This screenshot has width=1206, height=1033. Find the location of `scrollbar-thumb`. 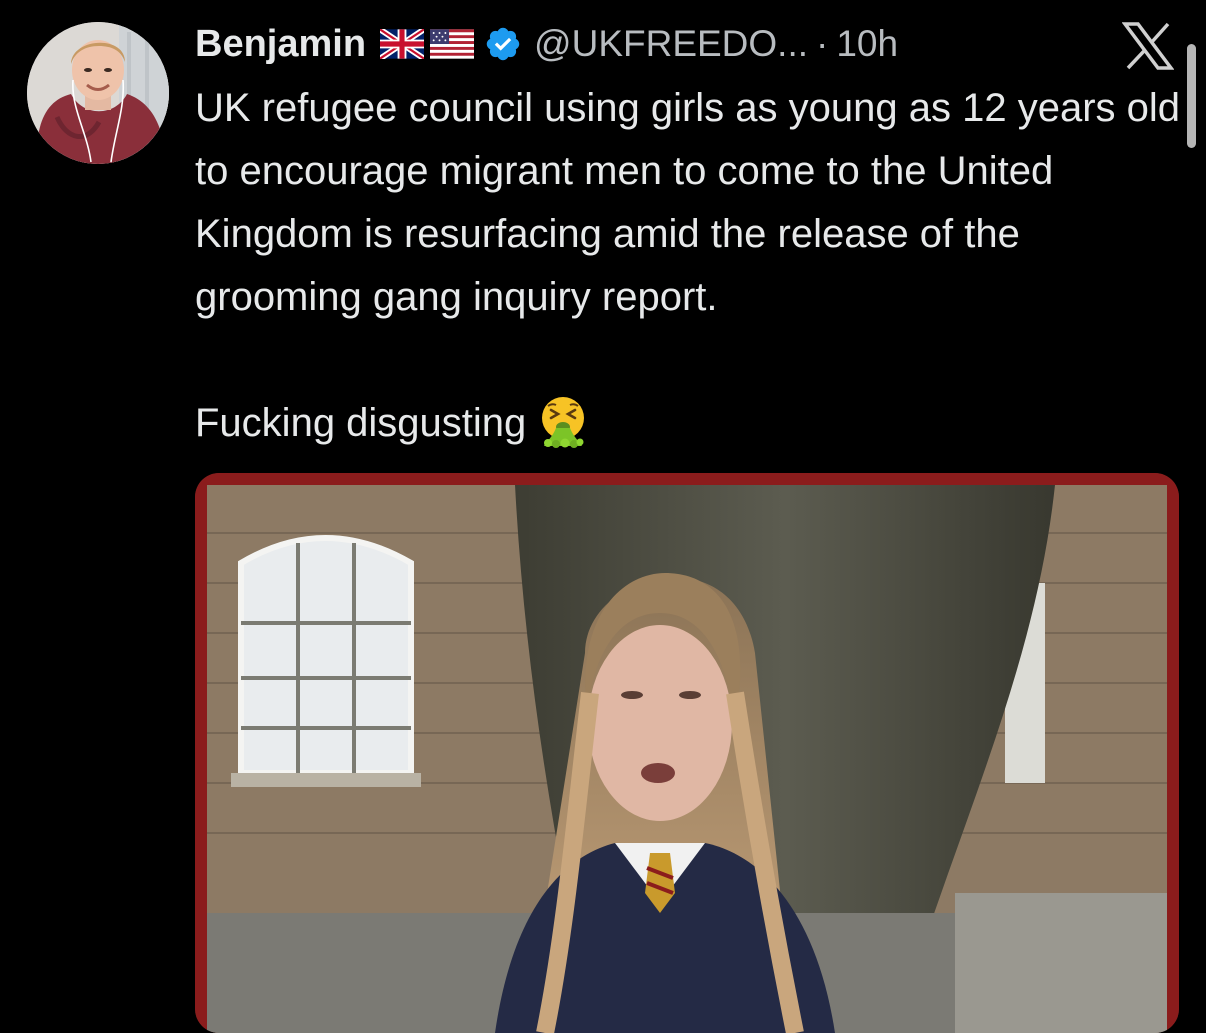

scrollbar-thumb is located at coordinates (1191, 96).